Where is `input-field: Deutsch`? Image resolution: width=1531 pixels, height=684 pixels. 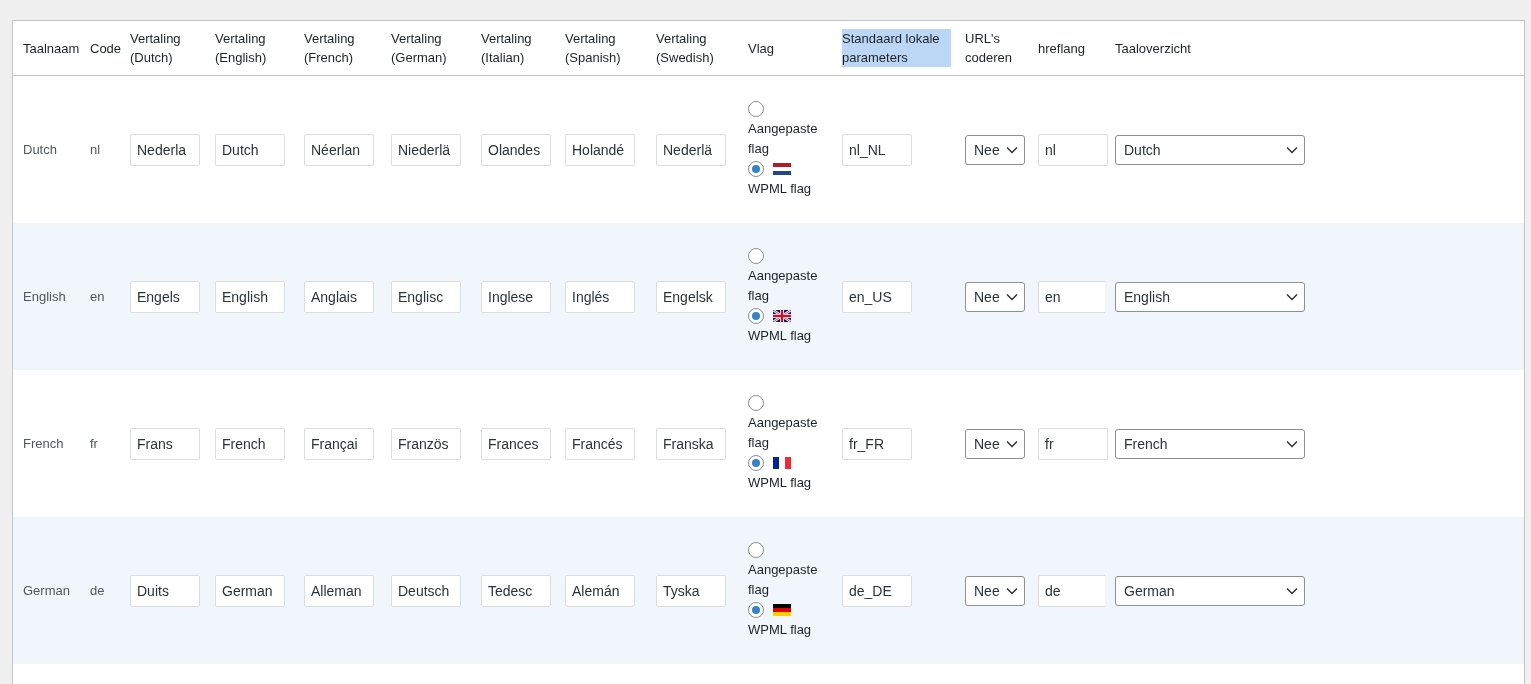
input-field: Deutsch is located at coordinates (426, 590).